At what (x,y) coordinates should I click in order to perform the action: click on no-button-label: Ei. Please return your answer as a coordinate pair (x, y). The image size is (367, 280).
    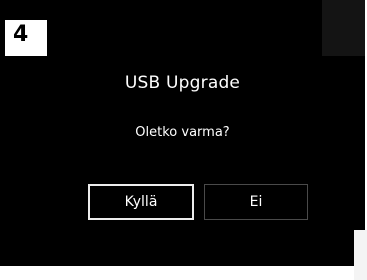
    Looking at the image, I should click on (256, 202).